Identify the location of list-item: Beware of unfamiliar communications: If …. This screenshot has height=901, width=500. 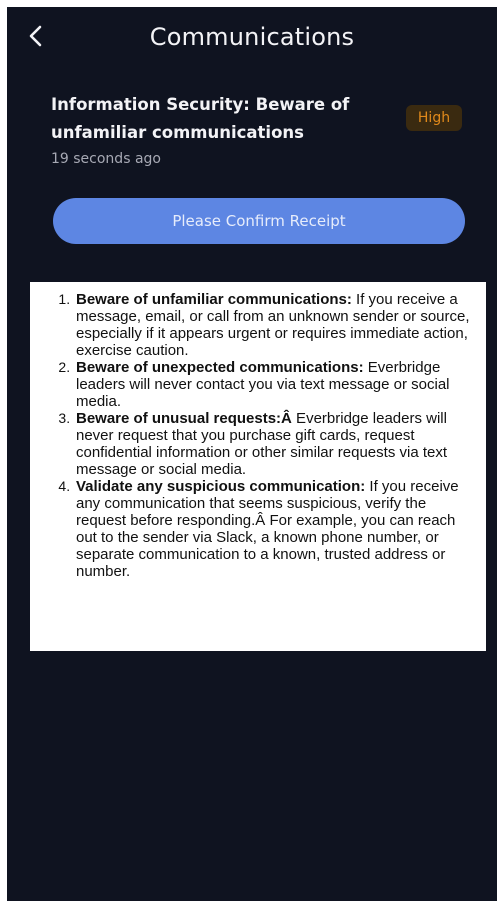
(275, 325).